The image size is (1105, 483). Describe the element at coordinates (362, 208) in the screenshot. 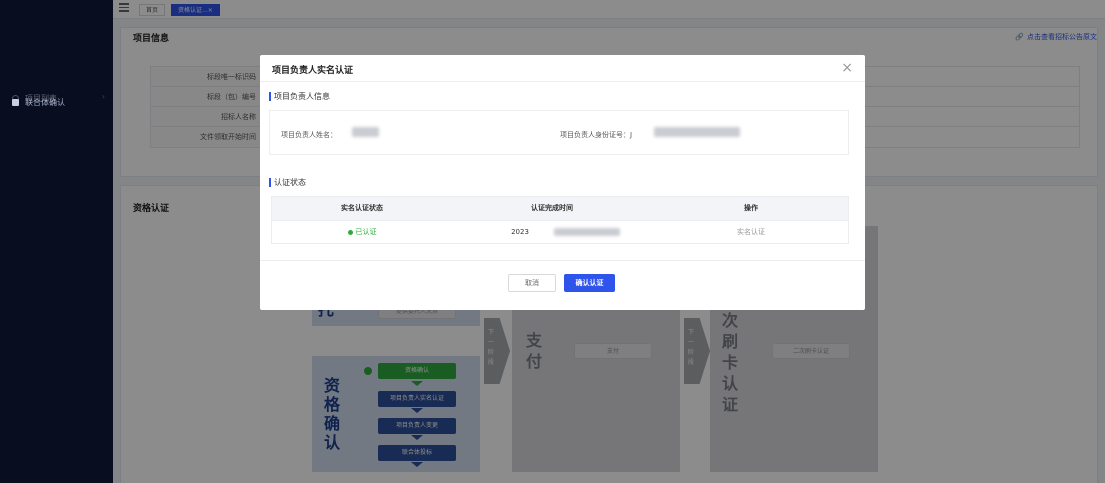

I see `column-header: 实名认证状态` at that location.